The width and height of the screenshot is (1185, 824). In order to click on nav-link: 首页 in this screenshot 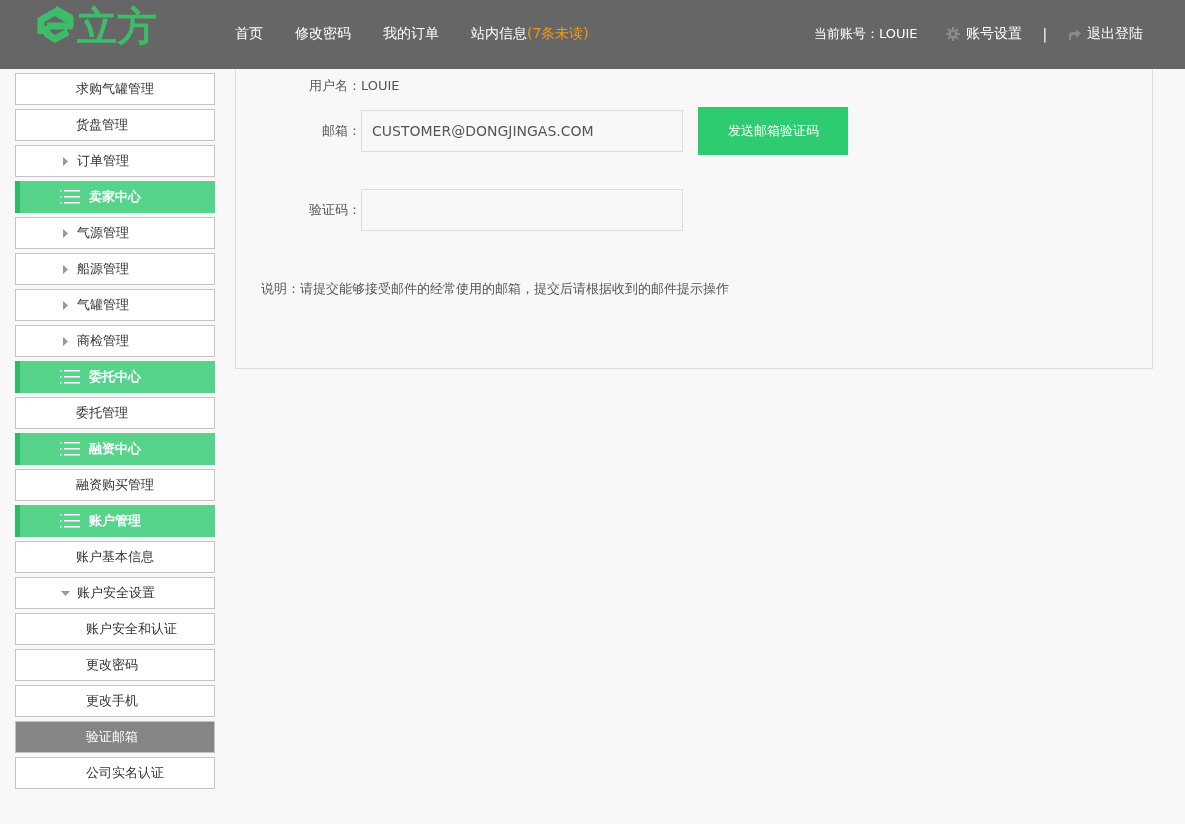, I will do `click(249, 34)`.